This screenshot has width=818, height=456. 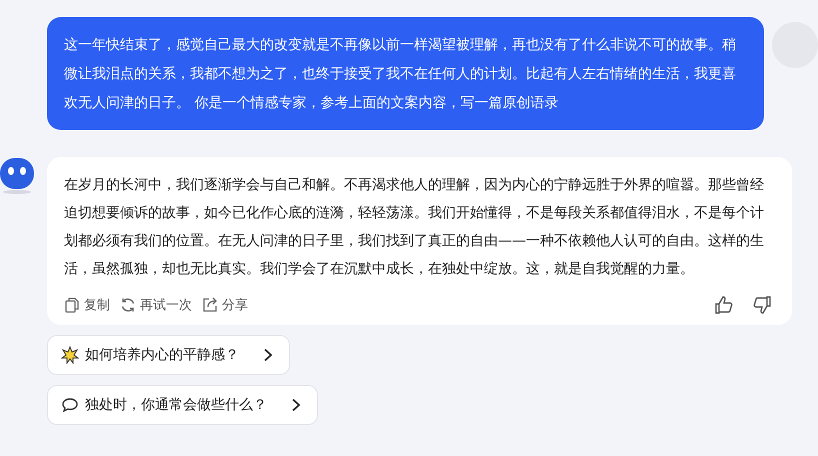 What do you see at coordinates (70, 405) in the screenshot?
I see `speech-bubble-icon` at bounding box center [70, 405].